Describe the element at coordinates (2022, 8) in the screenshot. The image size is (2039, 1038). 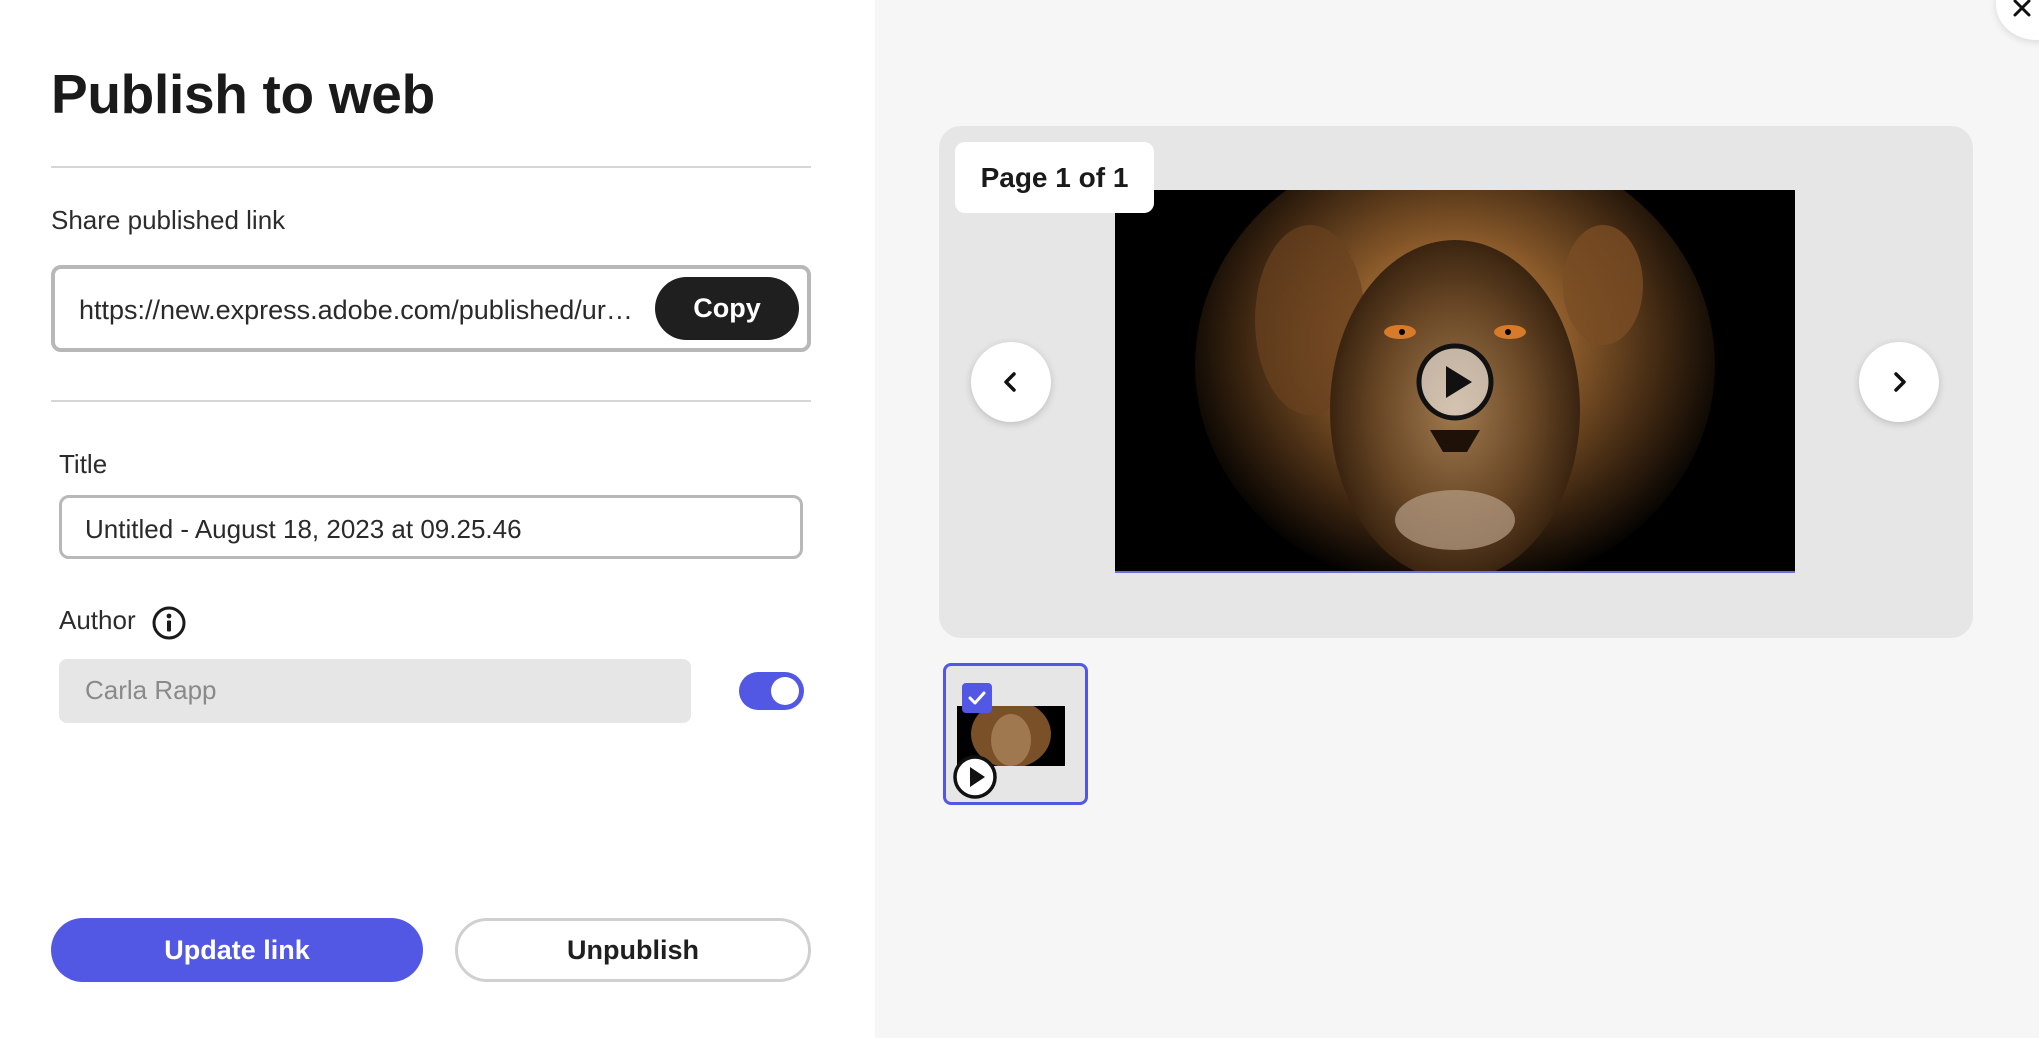
I see `close-icon` at that location.